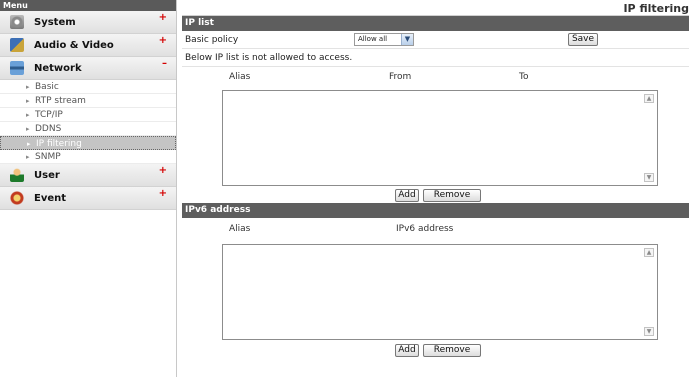 The height and width of the screenshot is (377, 689). Describe the element at coordinates (88, 87) in the screenshot. I see `submenu-item-basic: Basic` at that location.